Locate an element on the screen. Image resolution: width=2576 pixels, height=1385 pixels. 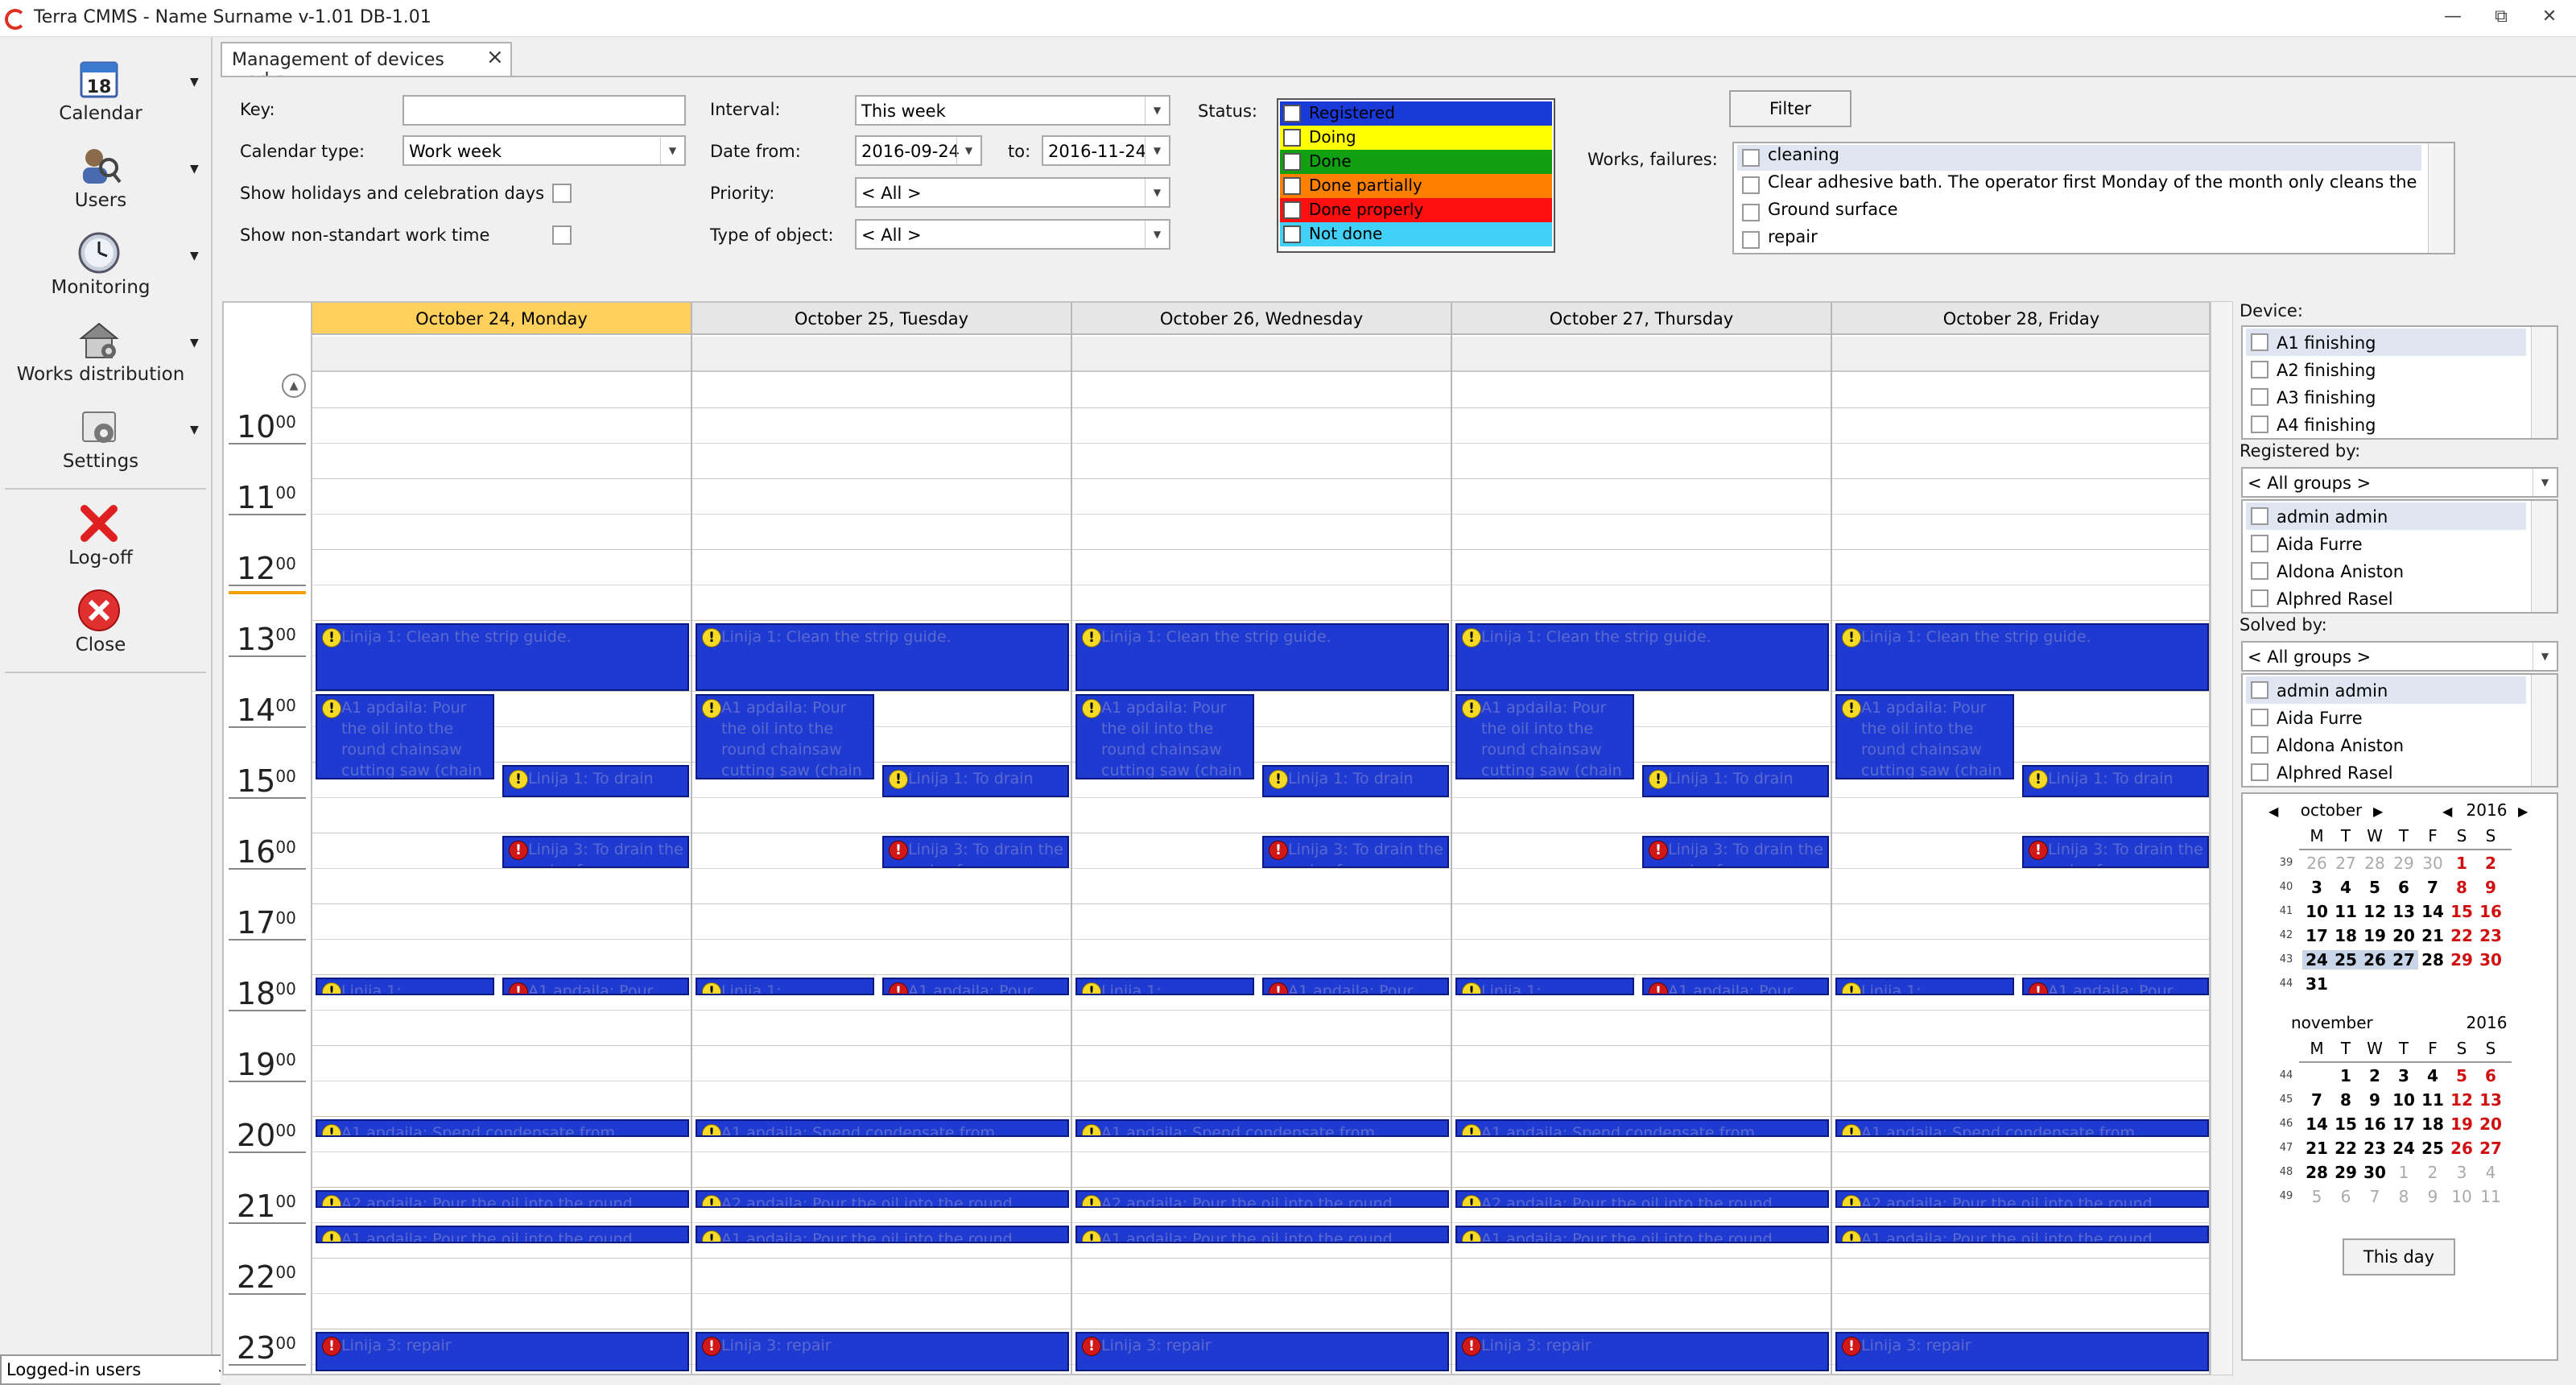
works-scrollbar is located at coordinates (2441, 198).